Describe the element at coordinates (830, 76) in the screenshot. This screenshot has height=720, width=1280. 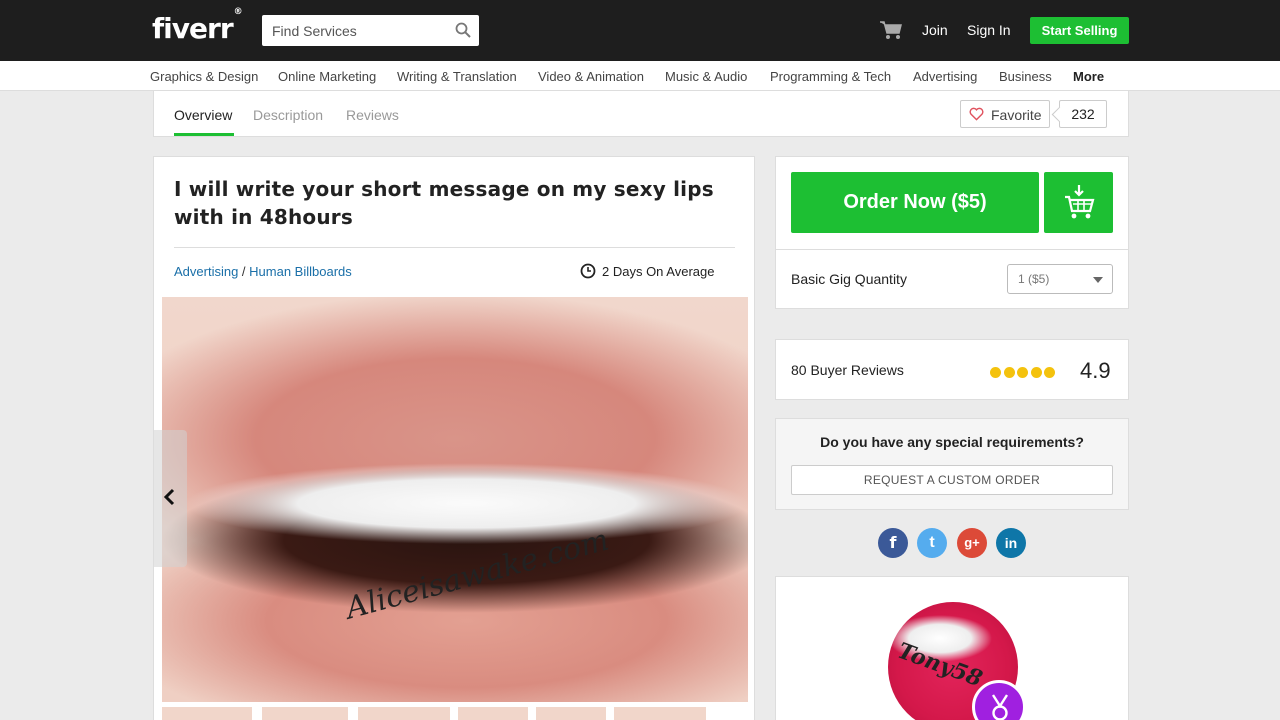
I see `category-programming-tech: Programming & Tech` at that location.